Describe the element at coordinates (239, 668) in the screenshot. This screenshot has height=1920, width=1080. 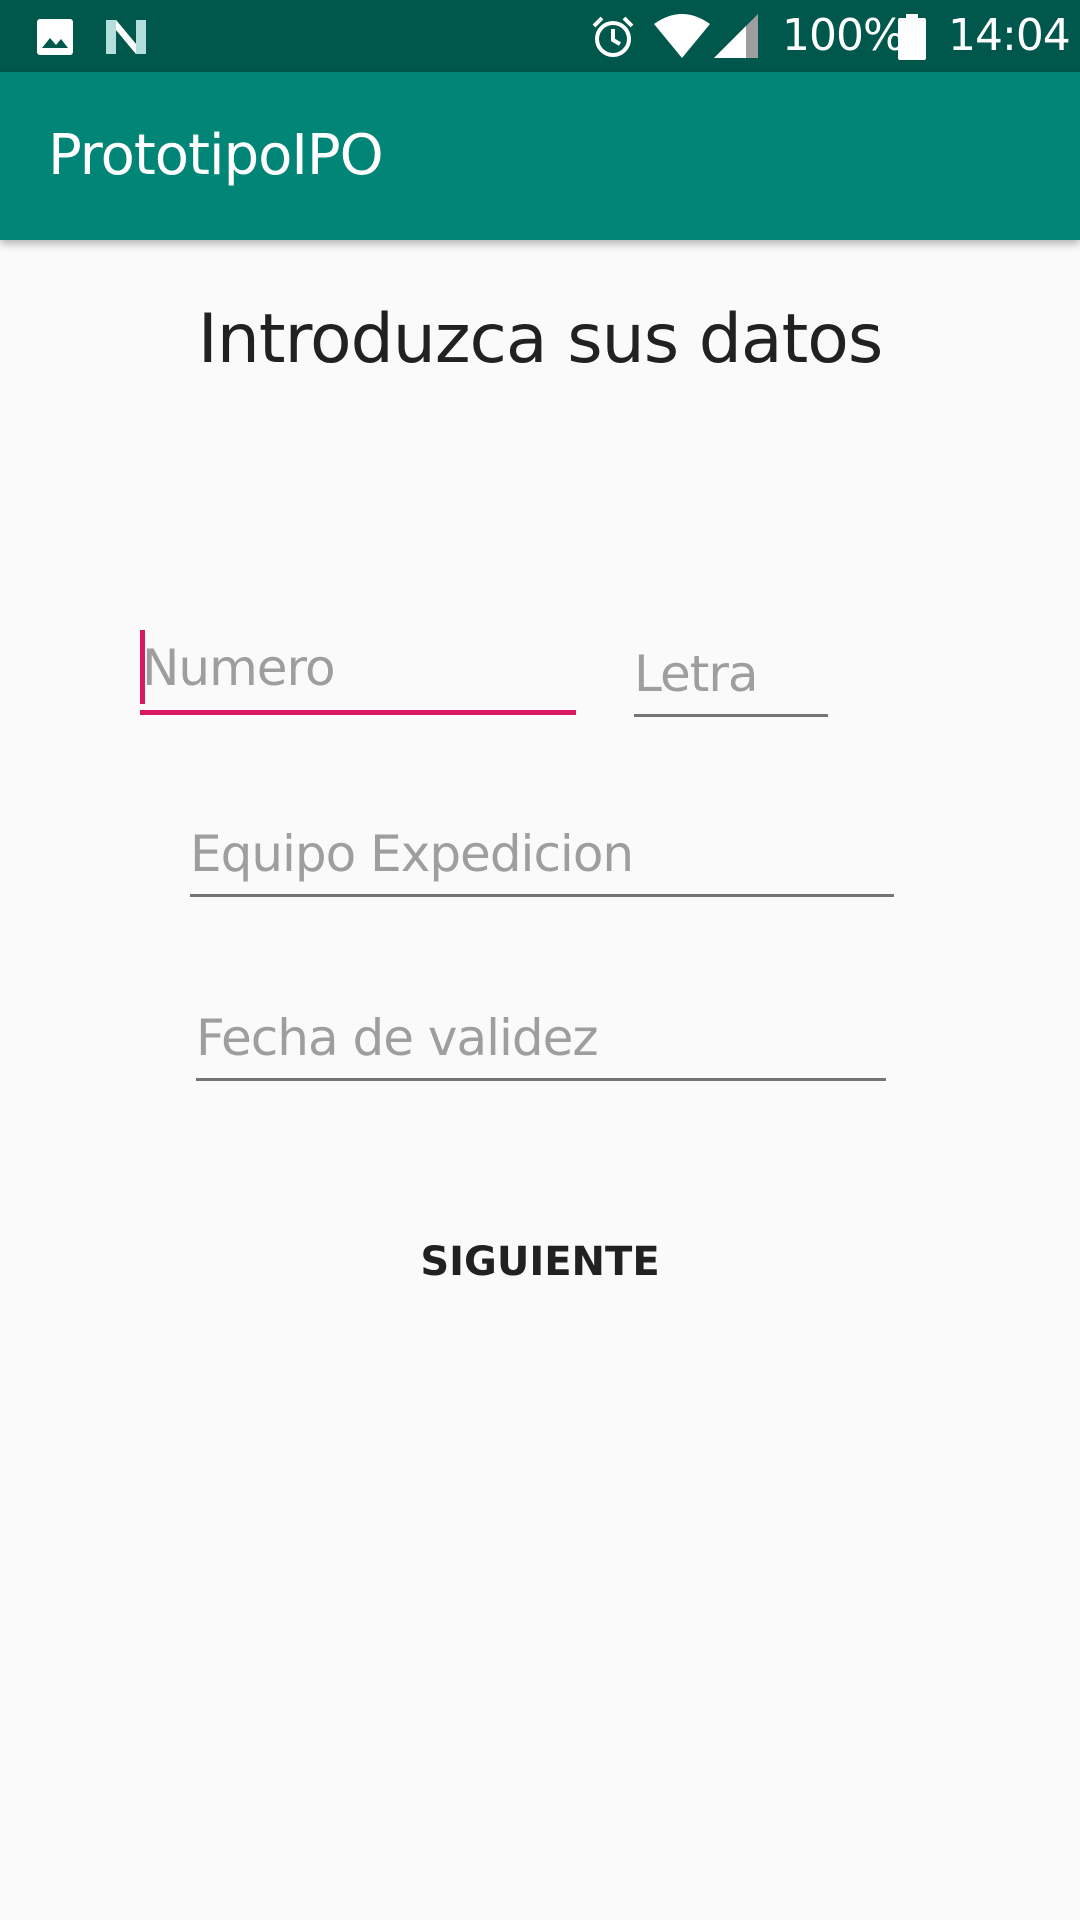
I see `numero-hint: Numero` at that location.